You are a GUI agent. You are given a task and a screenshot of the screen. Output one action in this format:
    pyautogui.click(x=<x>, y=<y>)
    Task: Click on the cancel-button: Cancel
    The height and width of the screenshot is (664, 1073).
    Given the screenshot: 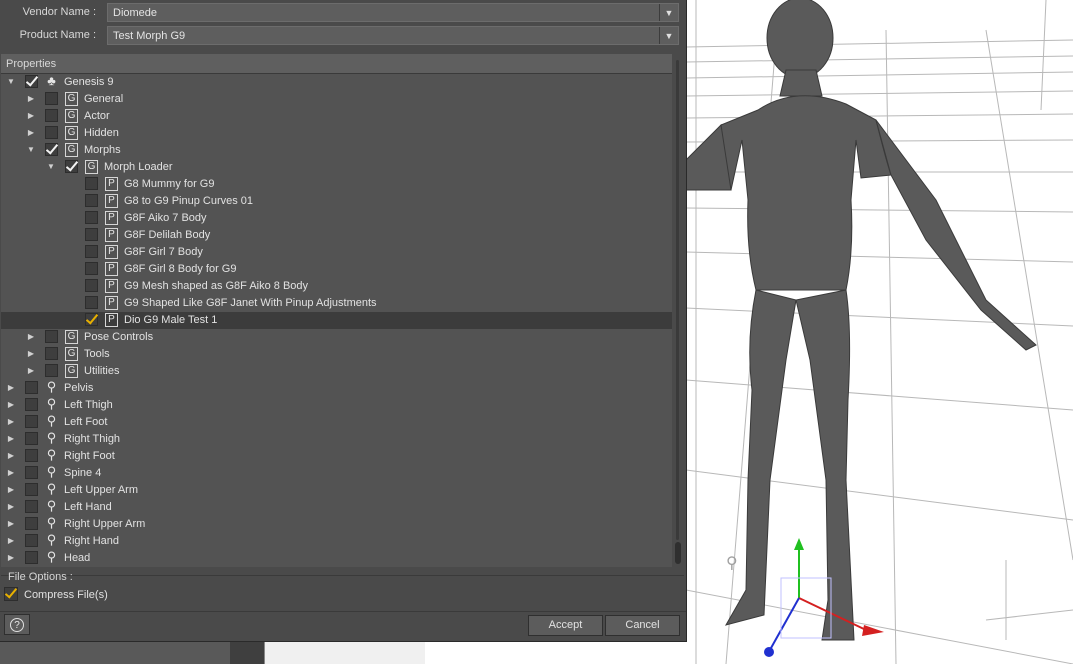 What is the action you would take?
    pyautogui.click(x=642, y=625)
    